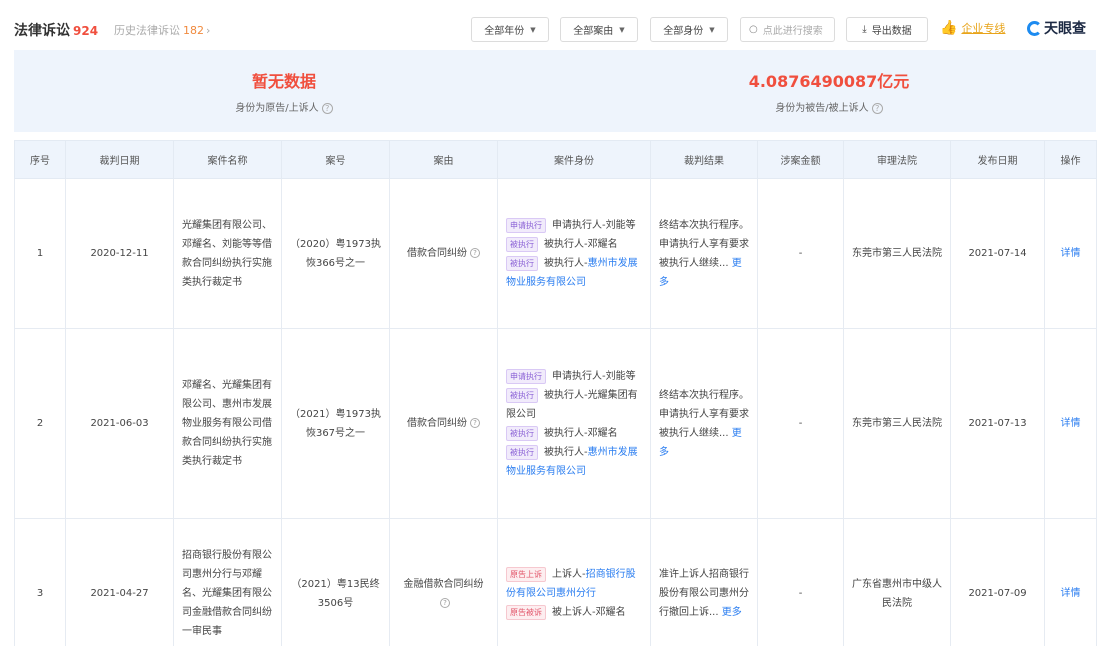 This screenshot has width=1106, height=646. Describe the element at coordinates (277, 108) in the screenshot. I see `plaintiff-label: 身份为原告/上诉人` at that location.